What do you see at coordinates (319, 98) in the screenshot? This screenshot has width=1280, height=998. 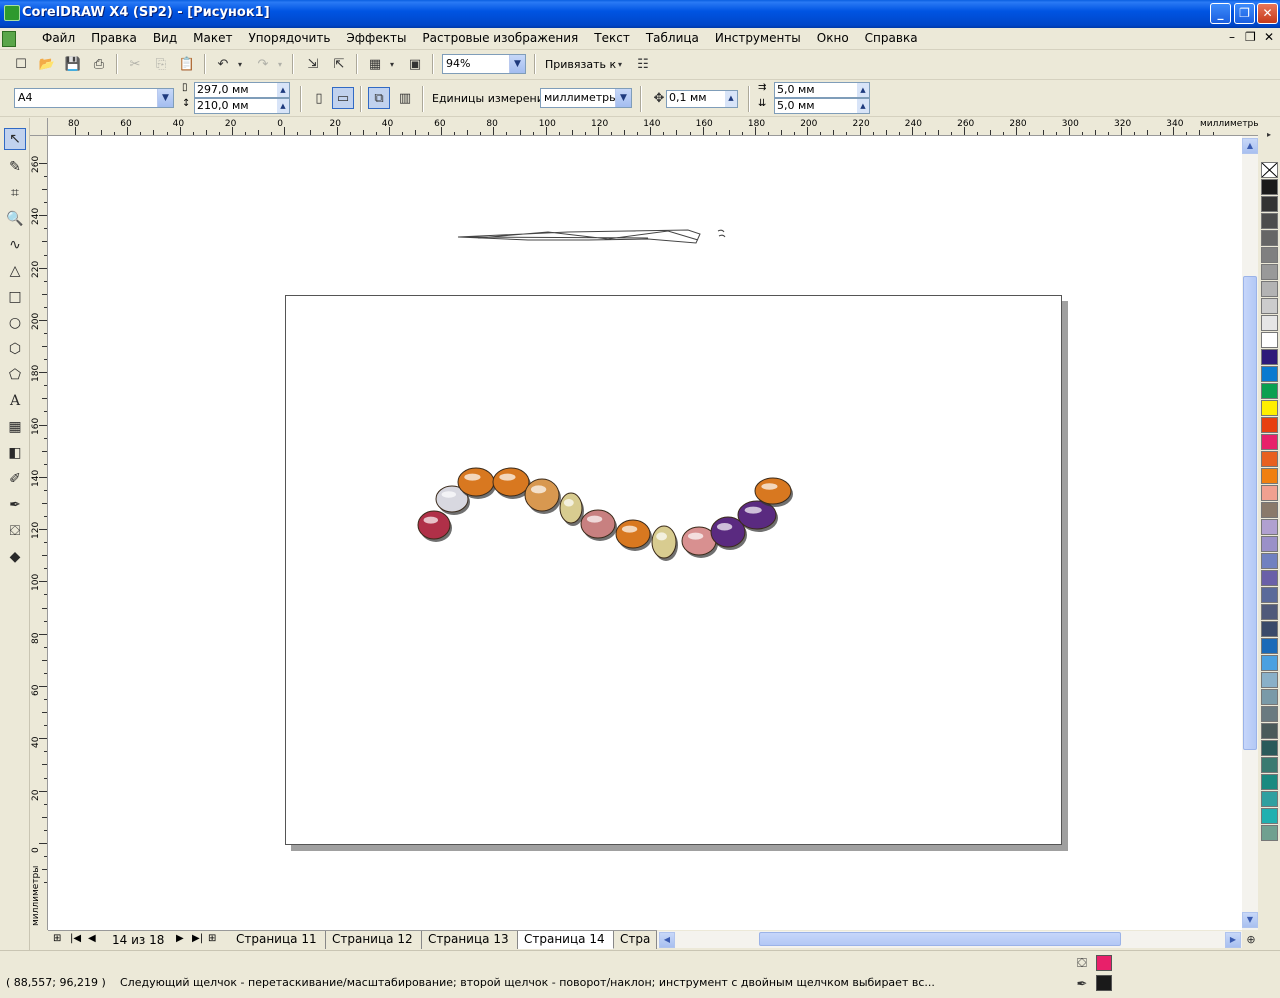 I see `portrait-icon: ▯` at bounding box center [319, 98].